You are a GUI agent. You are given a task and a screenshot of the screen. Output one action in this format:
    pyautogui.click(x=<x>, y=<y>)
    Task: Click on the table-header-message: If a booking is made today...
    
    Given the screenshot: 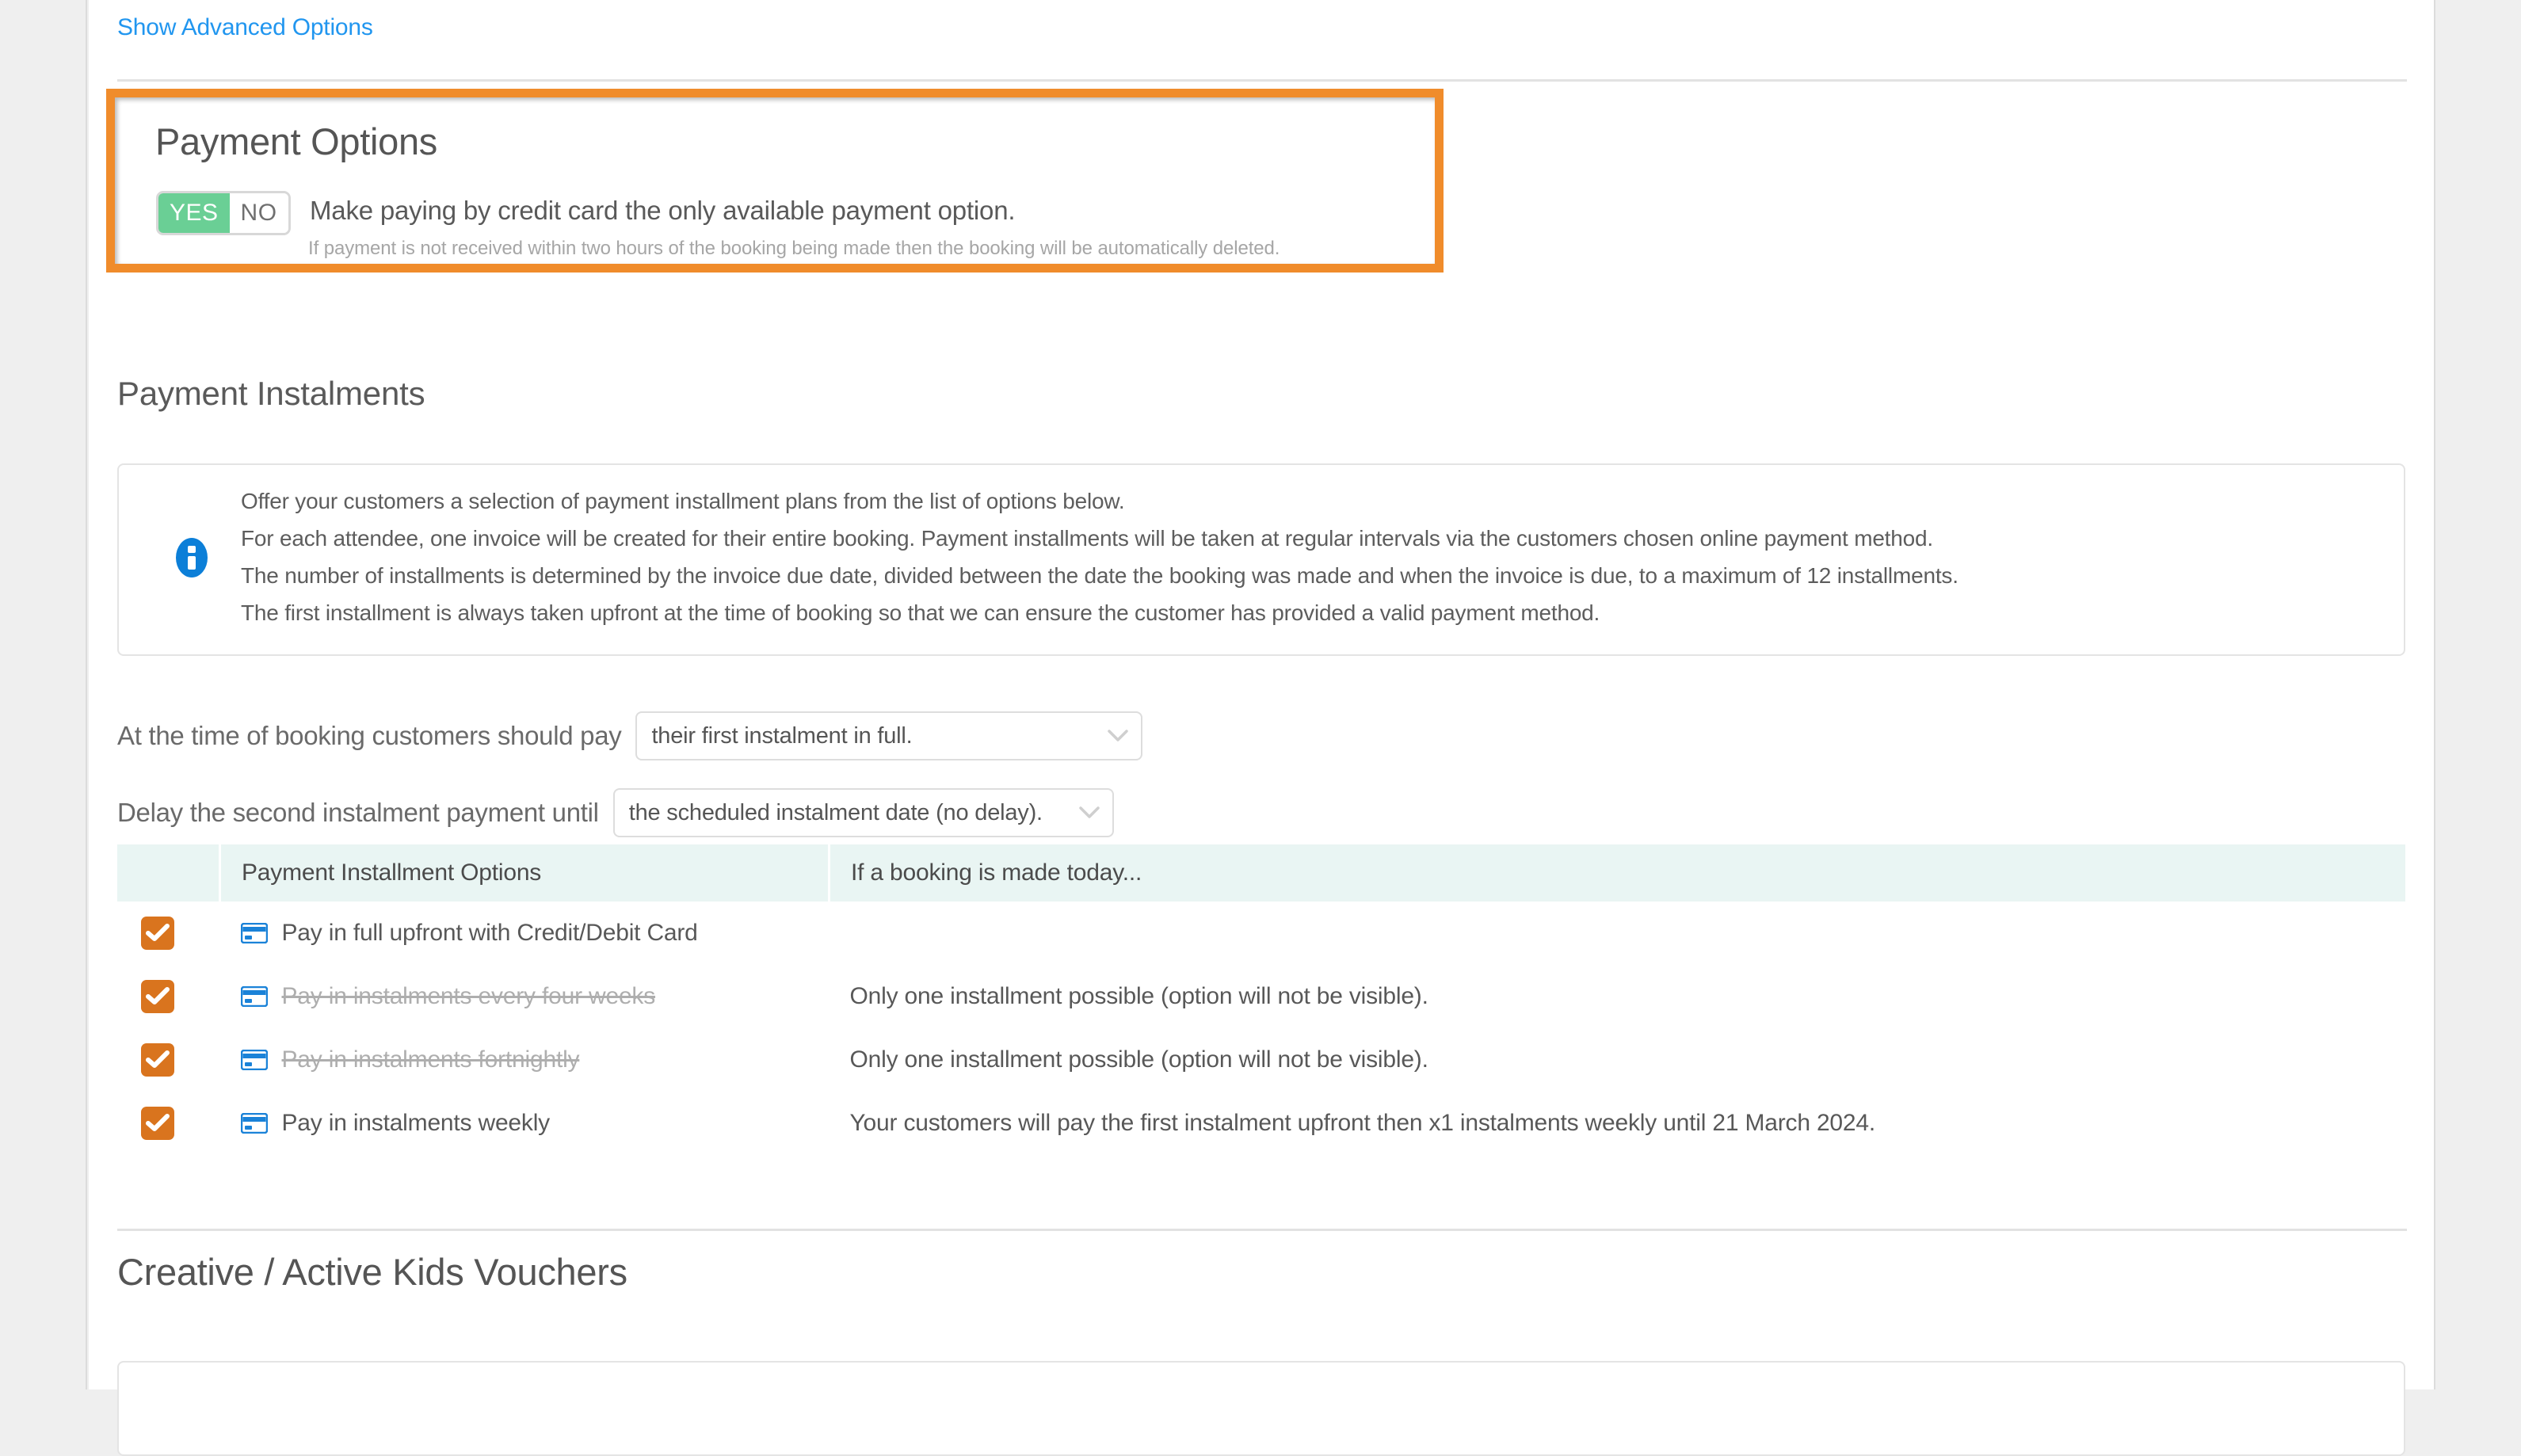 What is the action you would take?
    pyautogui.click(x=1616, y=872)
    